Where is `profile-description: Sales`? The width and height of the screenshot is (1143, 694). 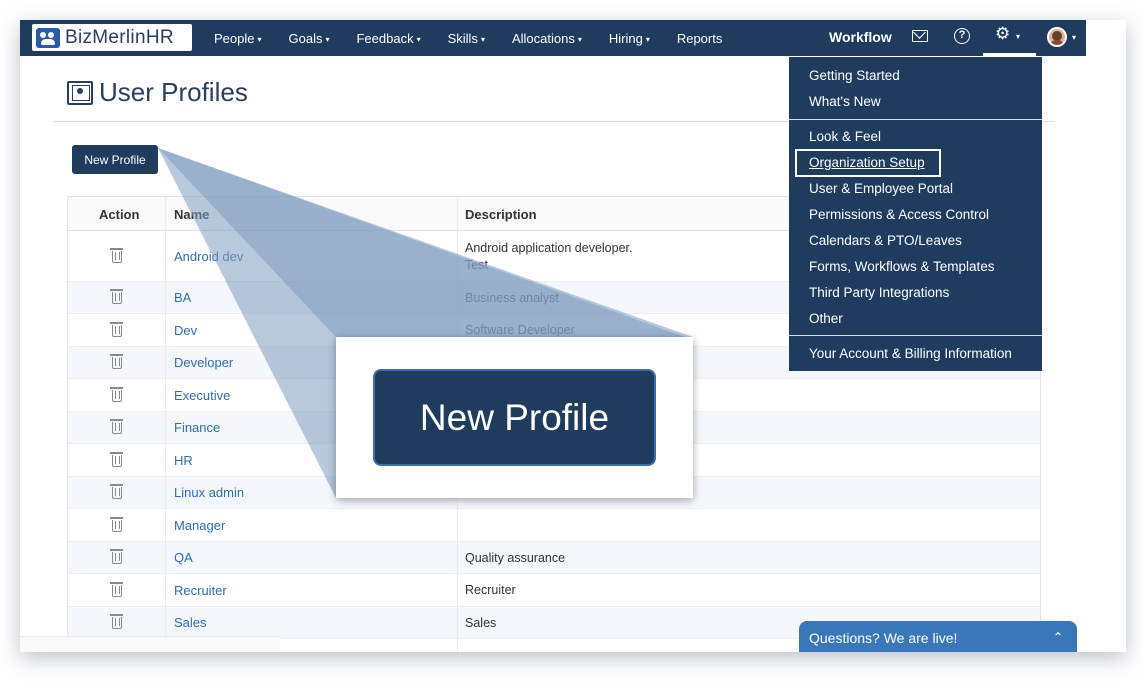
profile-description: Sales is located at coordinates (480, 623).